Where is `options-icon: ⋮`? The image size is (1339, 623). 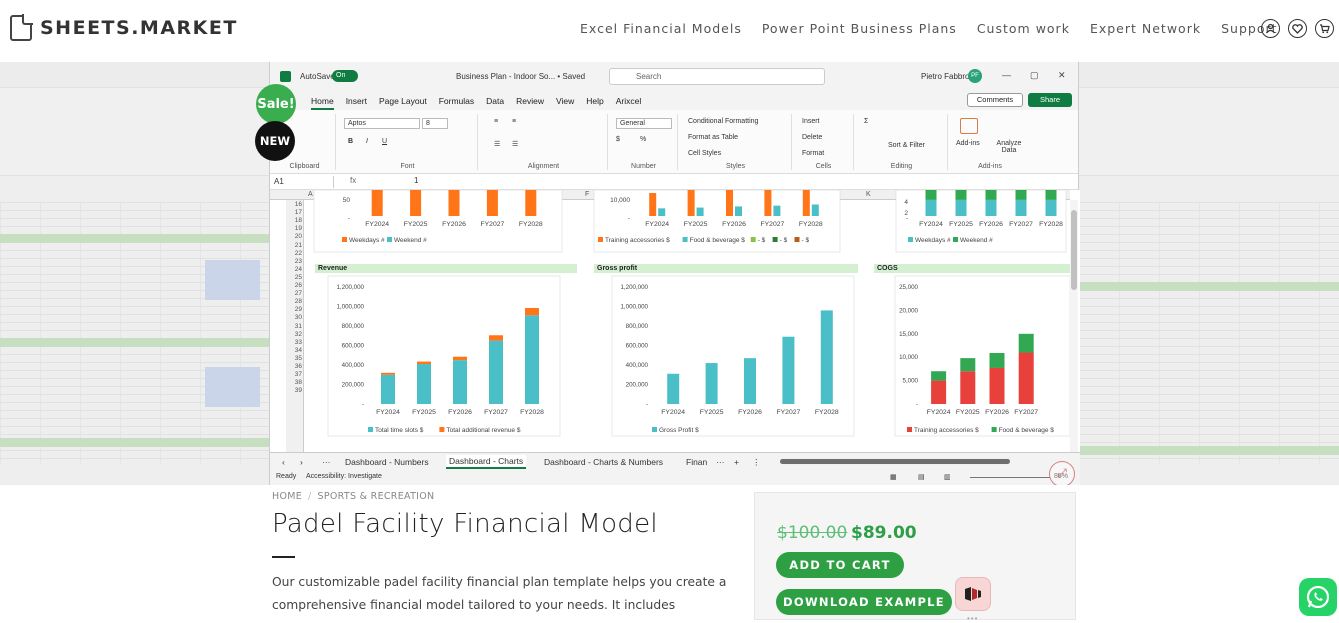
options-icon: ⋮ is located at coordinates (756, 462).